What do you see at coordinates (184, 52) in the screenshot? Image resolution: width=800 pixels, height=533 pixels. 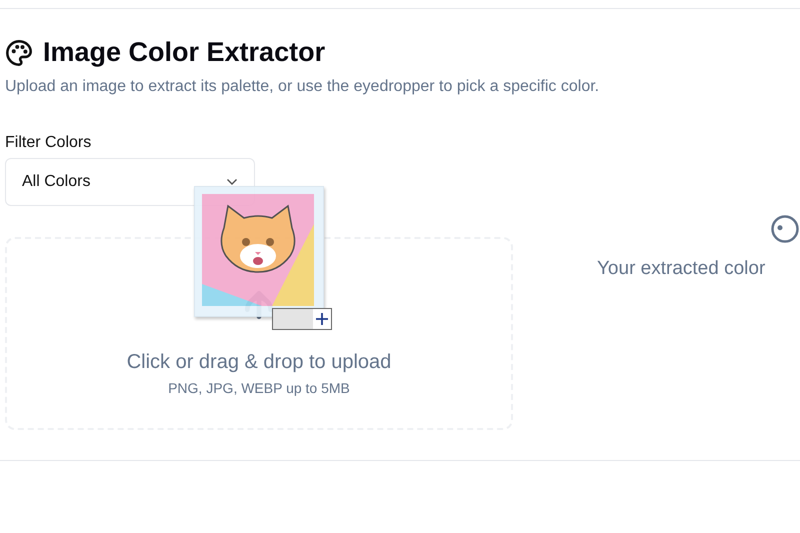 I see `page-title: Image Color Extractor` at bounding box center [184, 52].